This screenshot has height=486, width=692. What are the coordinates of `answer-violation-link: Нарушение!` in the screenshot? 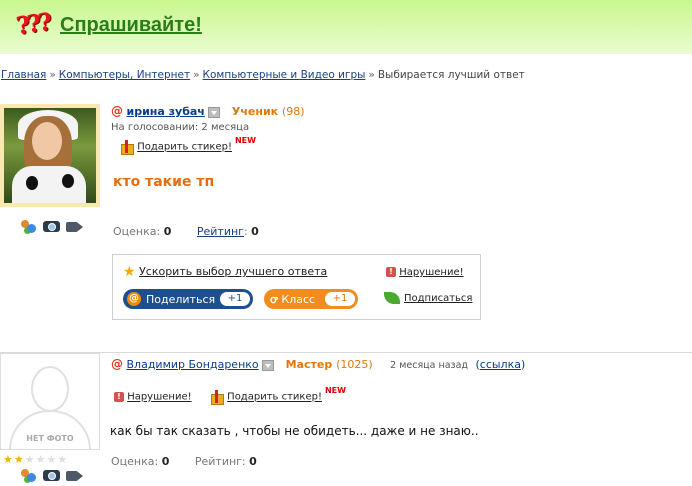 It's located at (159, 397).